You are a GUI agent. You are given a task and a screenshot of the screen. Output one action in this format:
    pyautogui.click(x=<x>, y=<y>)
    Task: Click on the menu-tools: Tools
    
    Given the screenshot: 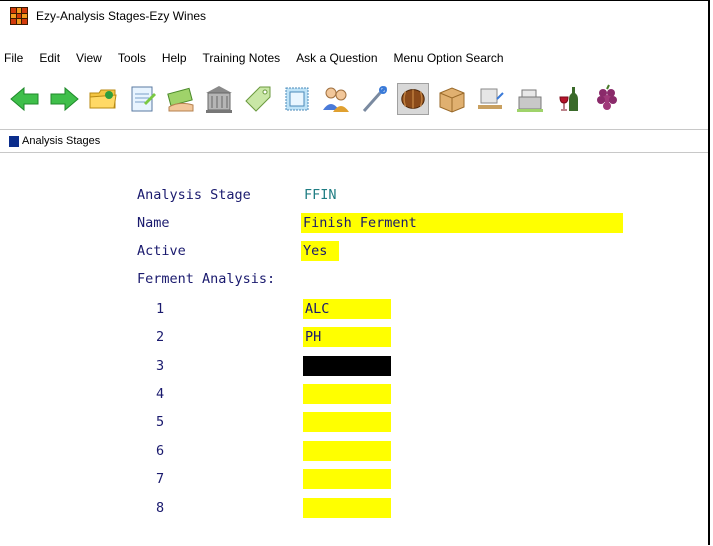 What is the action you would take?
    pyautogui.click(x=132, y=58)
    